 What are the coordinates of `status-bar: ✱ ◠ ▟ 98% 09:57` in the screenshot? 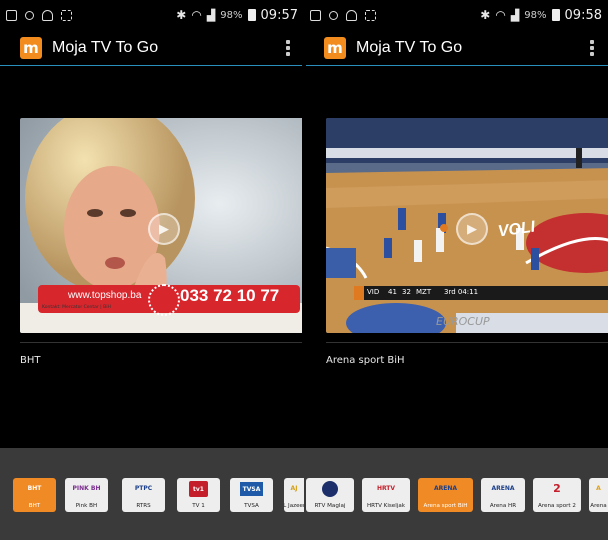 It's located at (152, 15).